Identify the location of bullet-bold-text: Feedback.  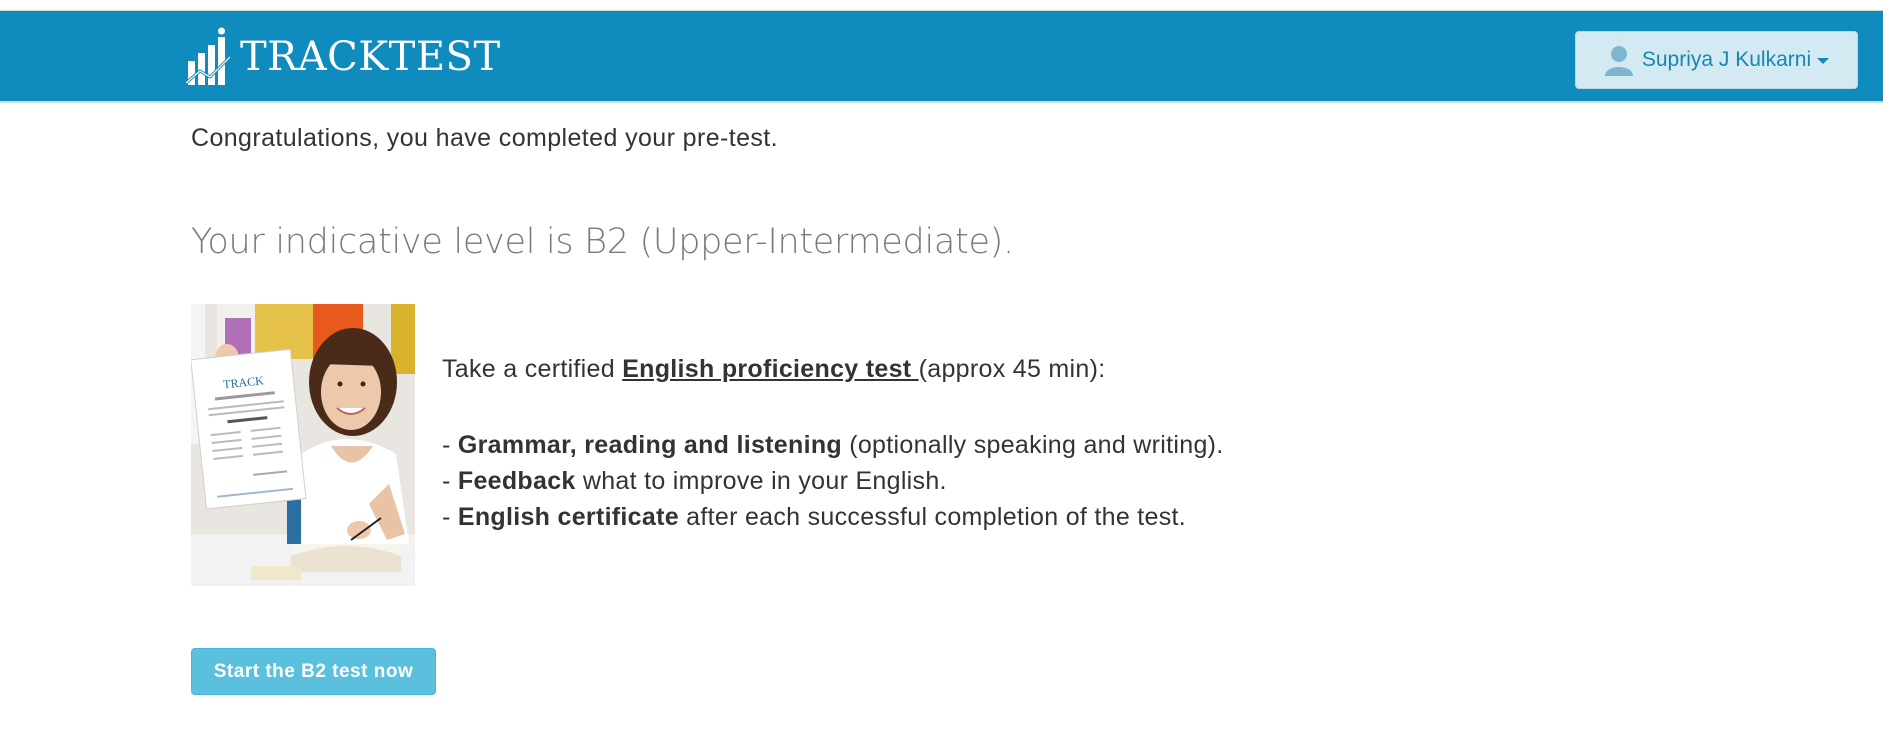
(516, 481).